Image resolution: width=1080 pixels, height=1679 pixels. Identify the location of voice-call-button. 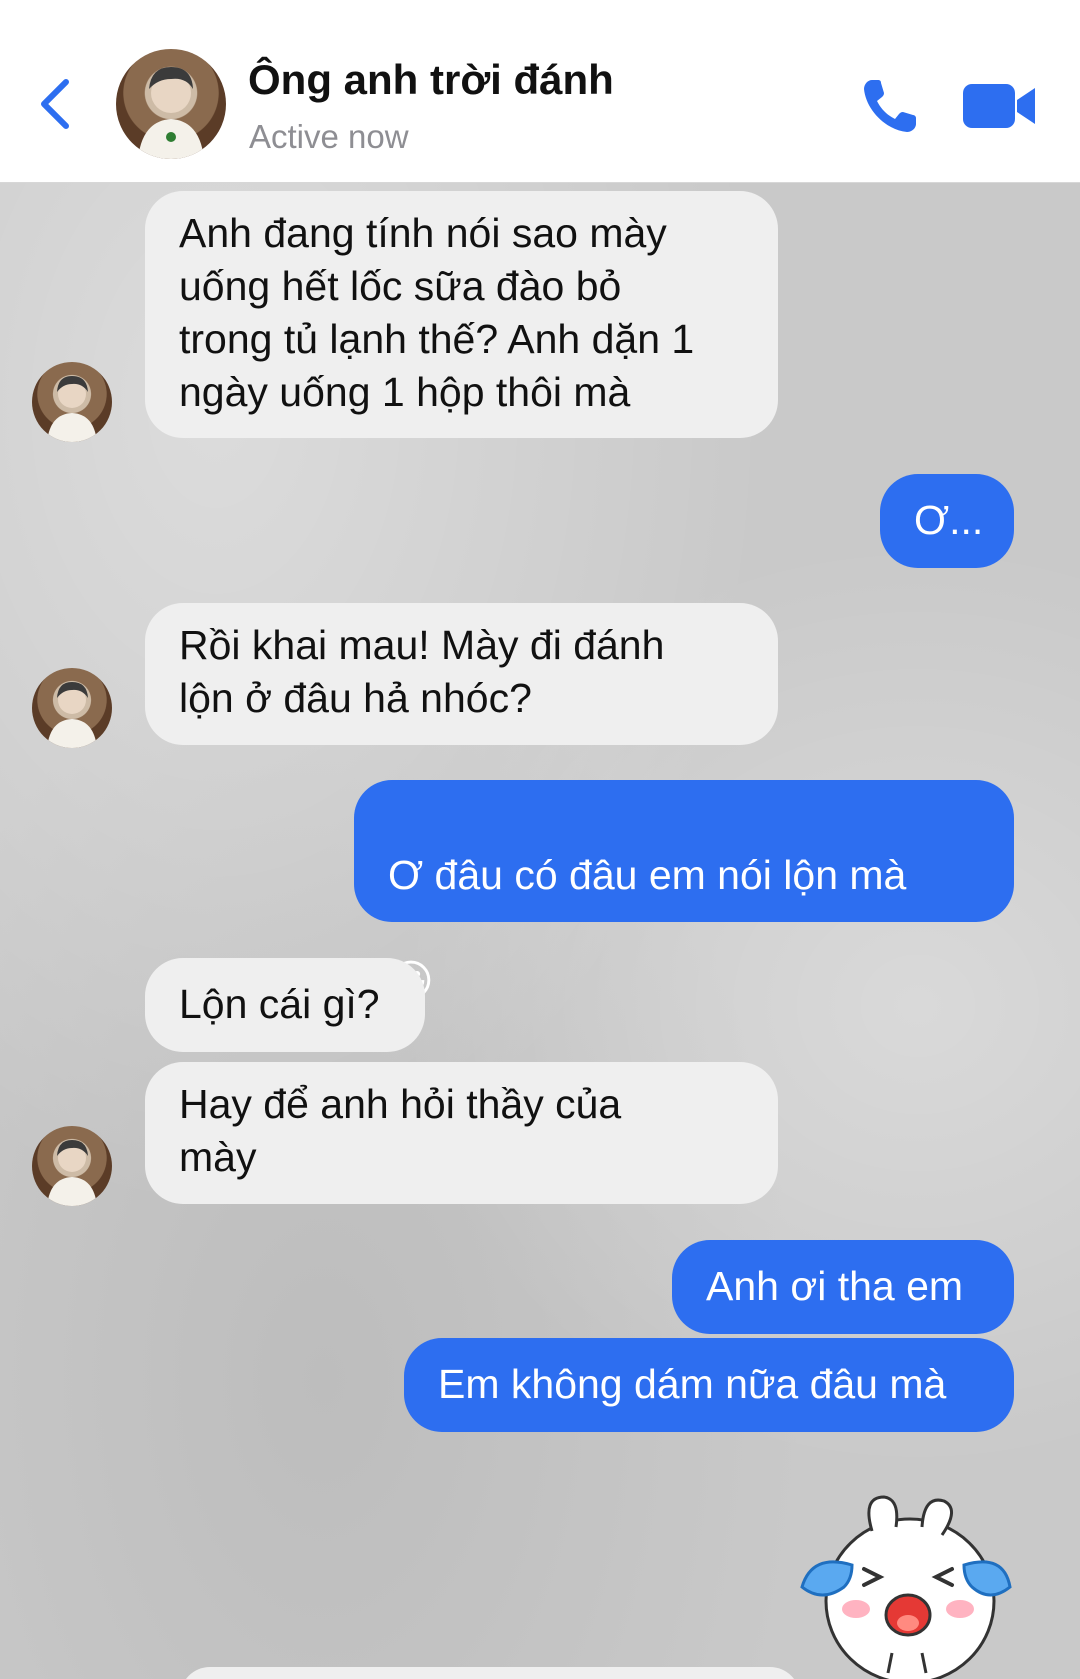
(890, 106).